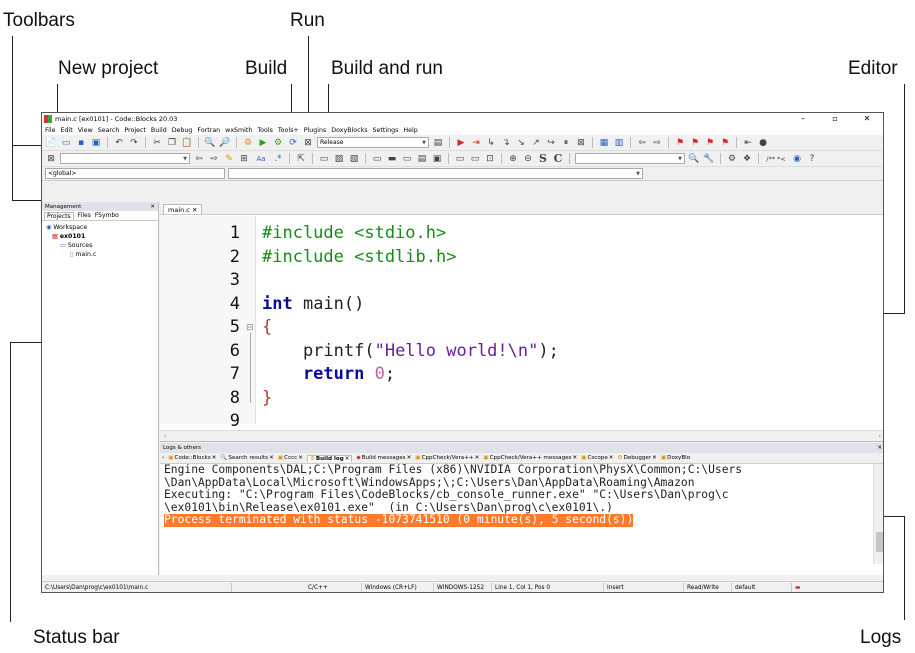 The height and width of the screenshot is (653, 915). Describe the element at coordinates (100, 245) in the screenshot. I see `tree-item-sources: ▭ Sources` at that location.